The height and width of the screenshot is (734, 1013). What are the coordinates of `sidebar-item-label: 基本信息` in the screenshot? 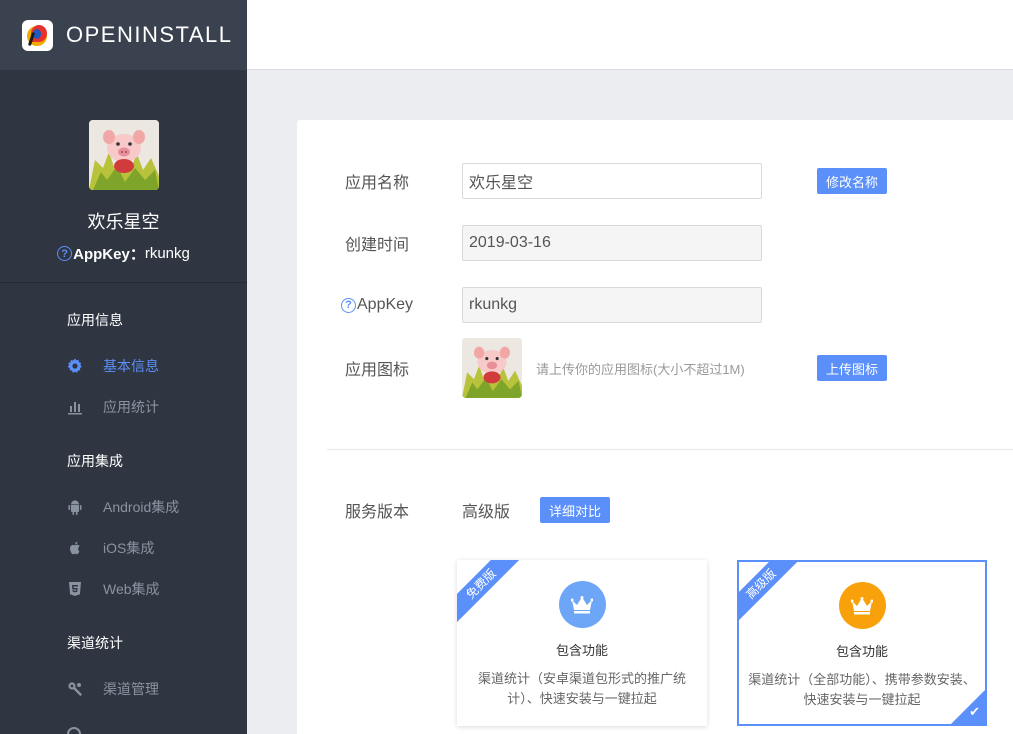 It's located at (131, 365).